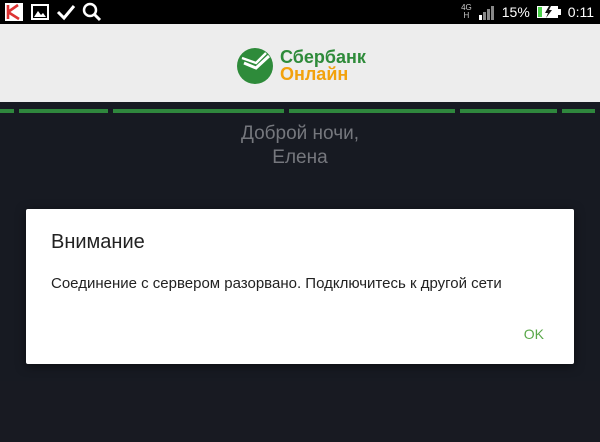 Image resolution: width=600 pixels, height=442 pixels. I want to click on ok-button: OK, so click(534, 334).